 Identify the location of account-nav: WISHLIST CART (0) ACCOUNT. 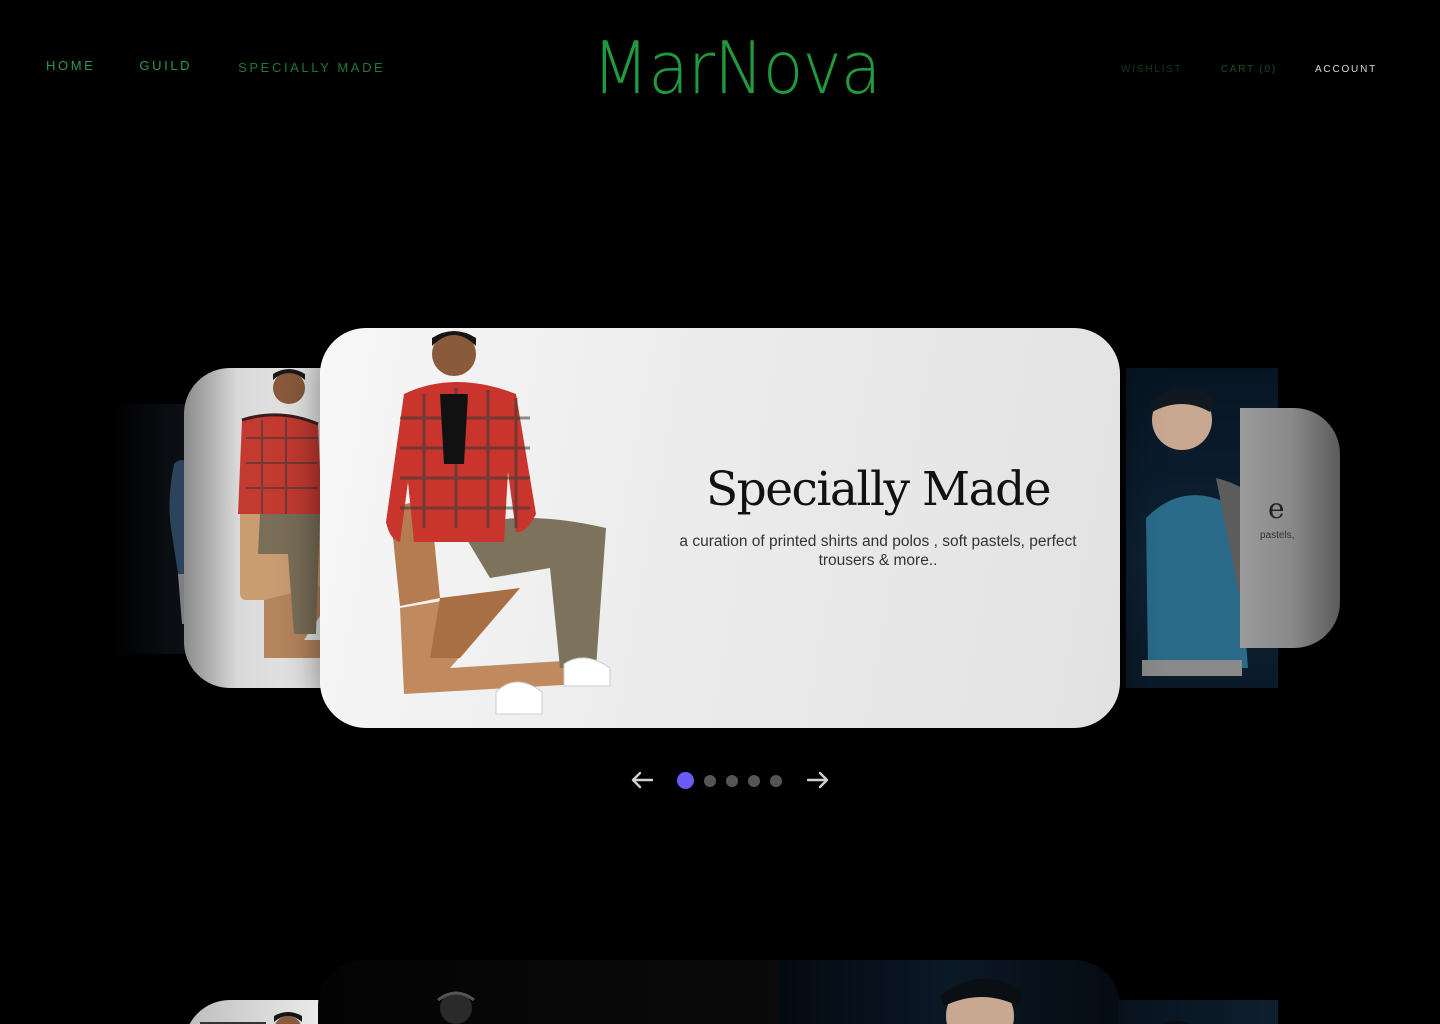
(1230, 69).